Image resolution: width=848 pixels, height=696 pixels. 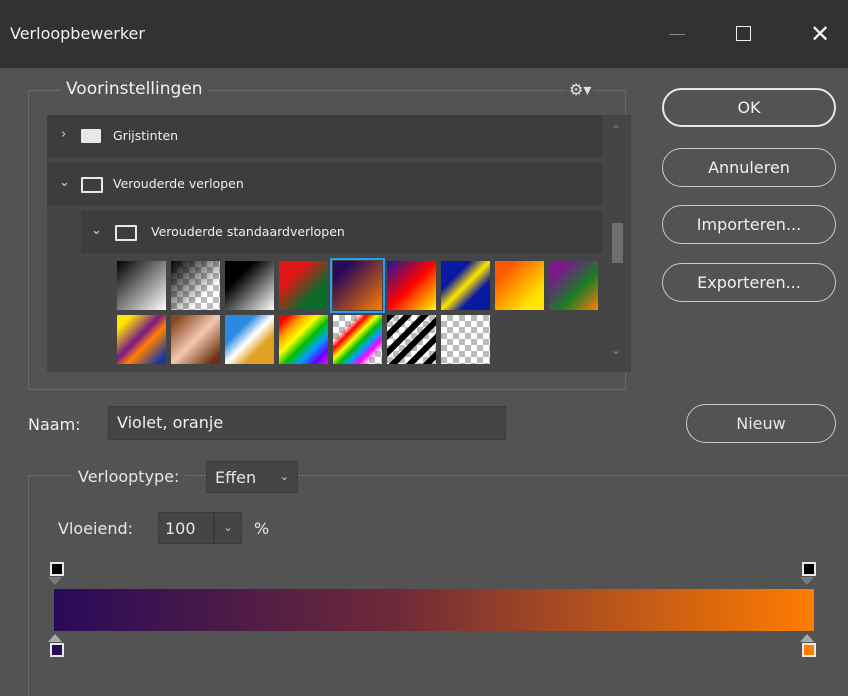 What do you see at coordinates (434, 610) in the screenshot?
I see `gradient-bar` at bounding box center [434, 610].